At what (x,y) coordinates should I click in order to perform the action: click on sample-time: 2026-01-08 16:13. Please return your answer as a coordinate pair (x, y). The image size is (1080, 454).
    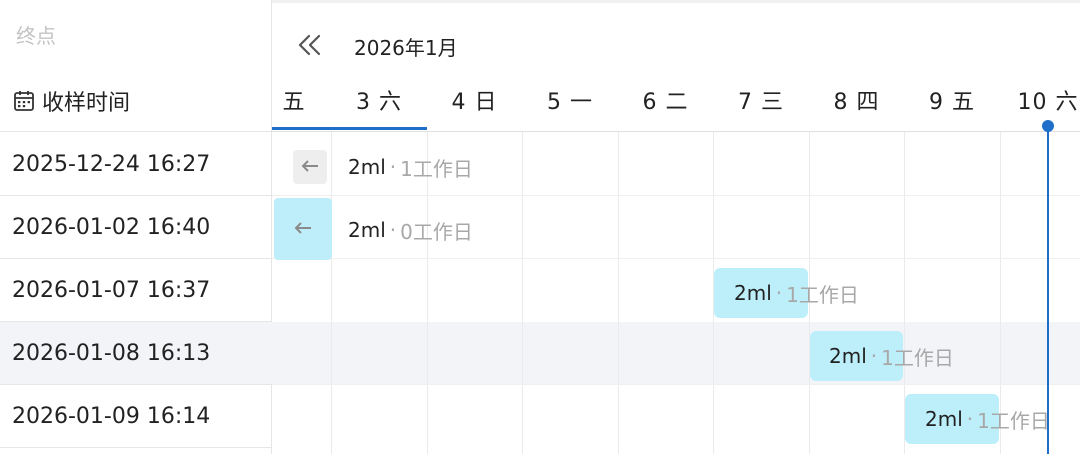
    Looking at the image, I should click on (111, 353).